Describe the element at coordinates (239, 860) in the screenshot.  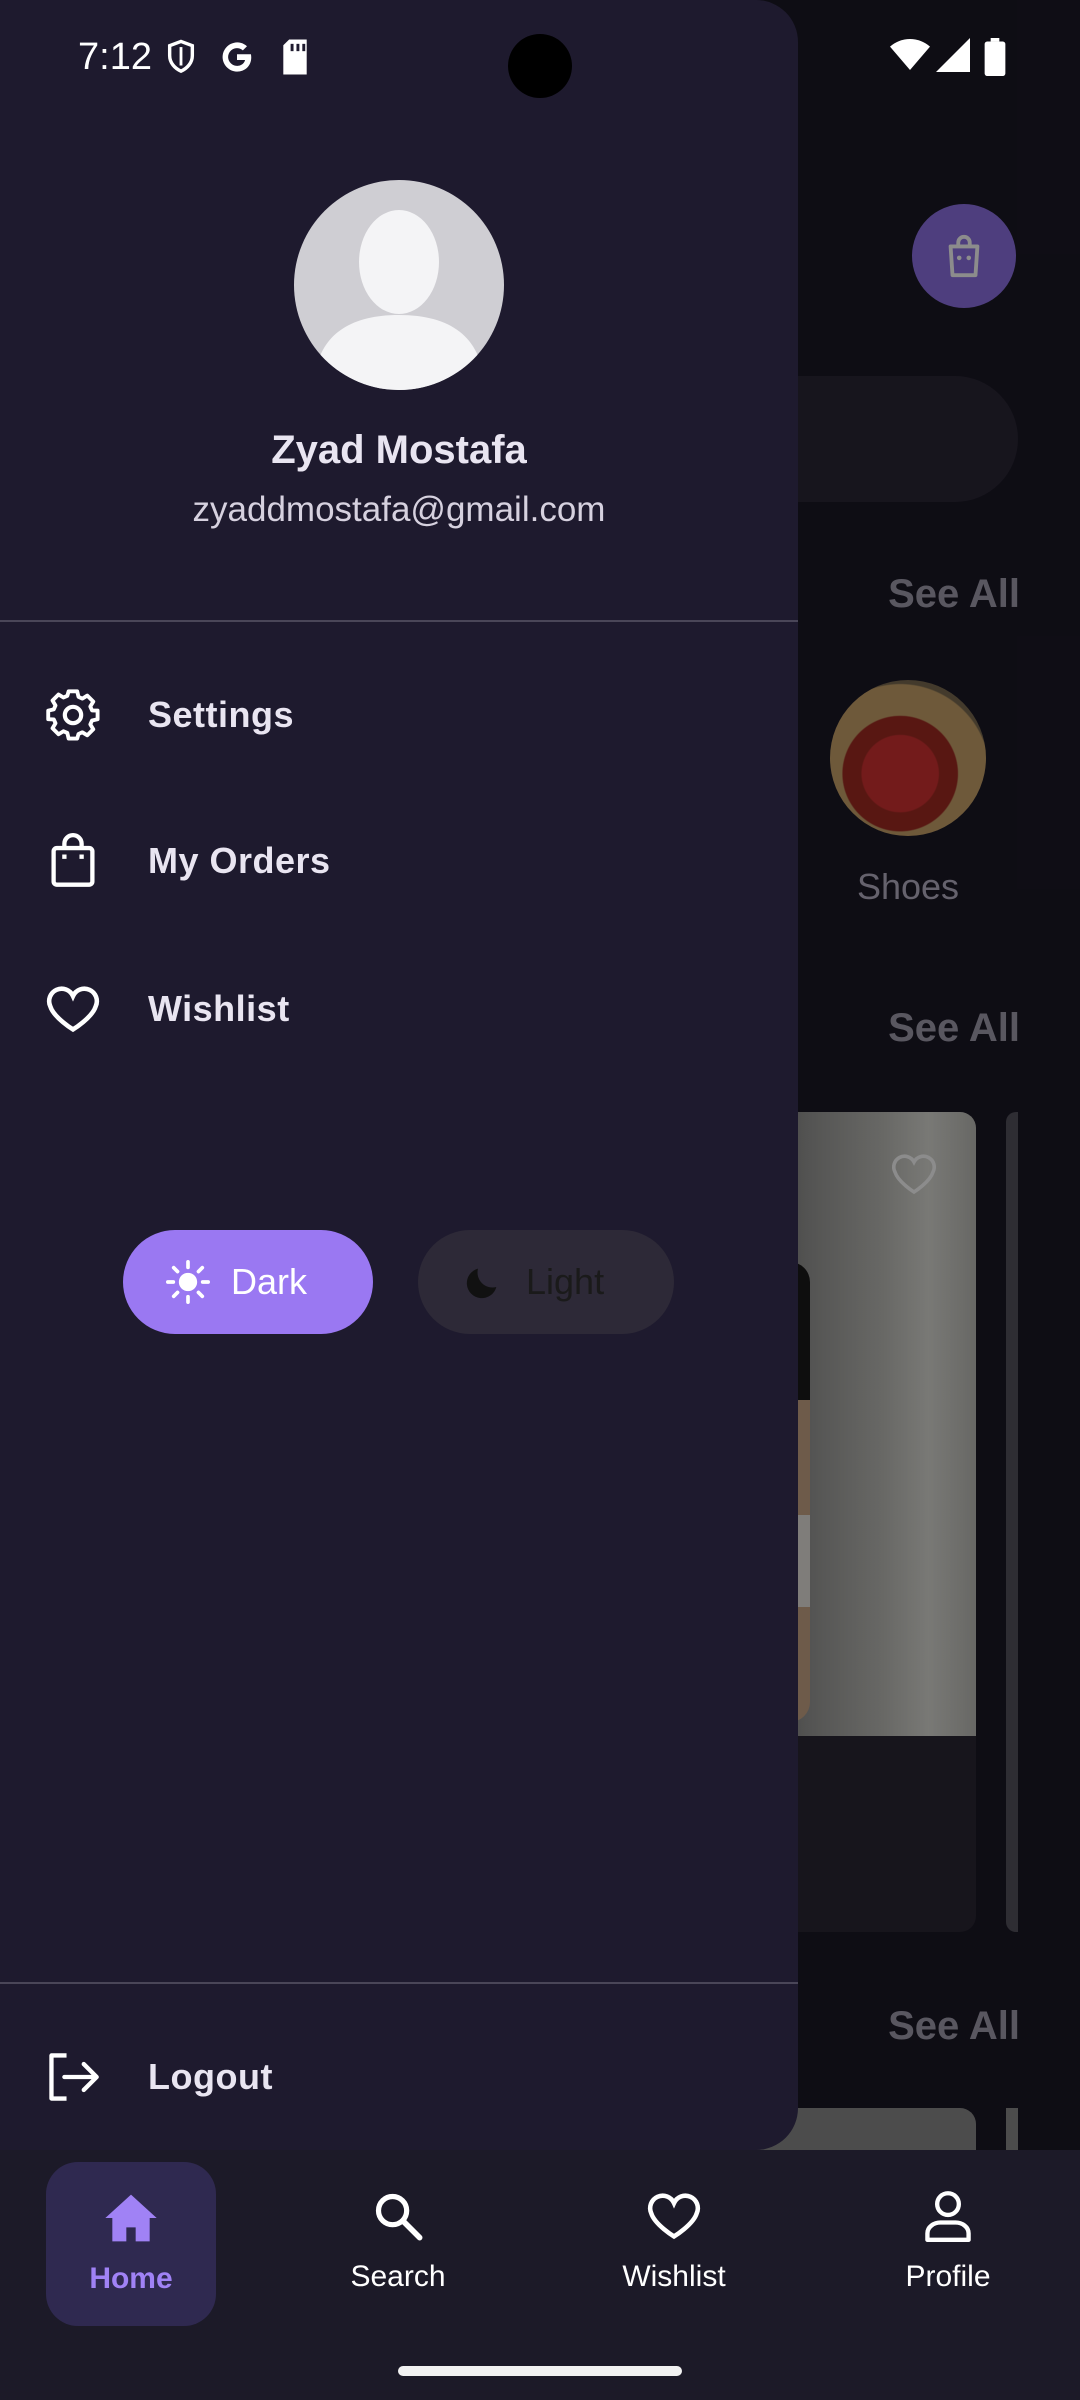
I see `menu-item-label: My Orders` at that location.